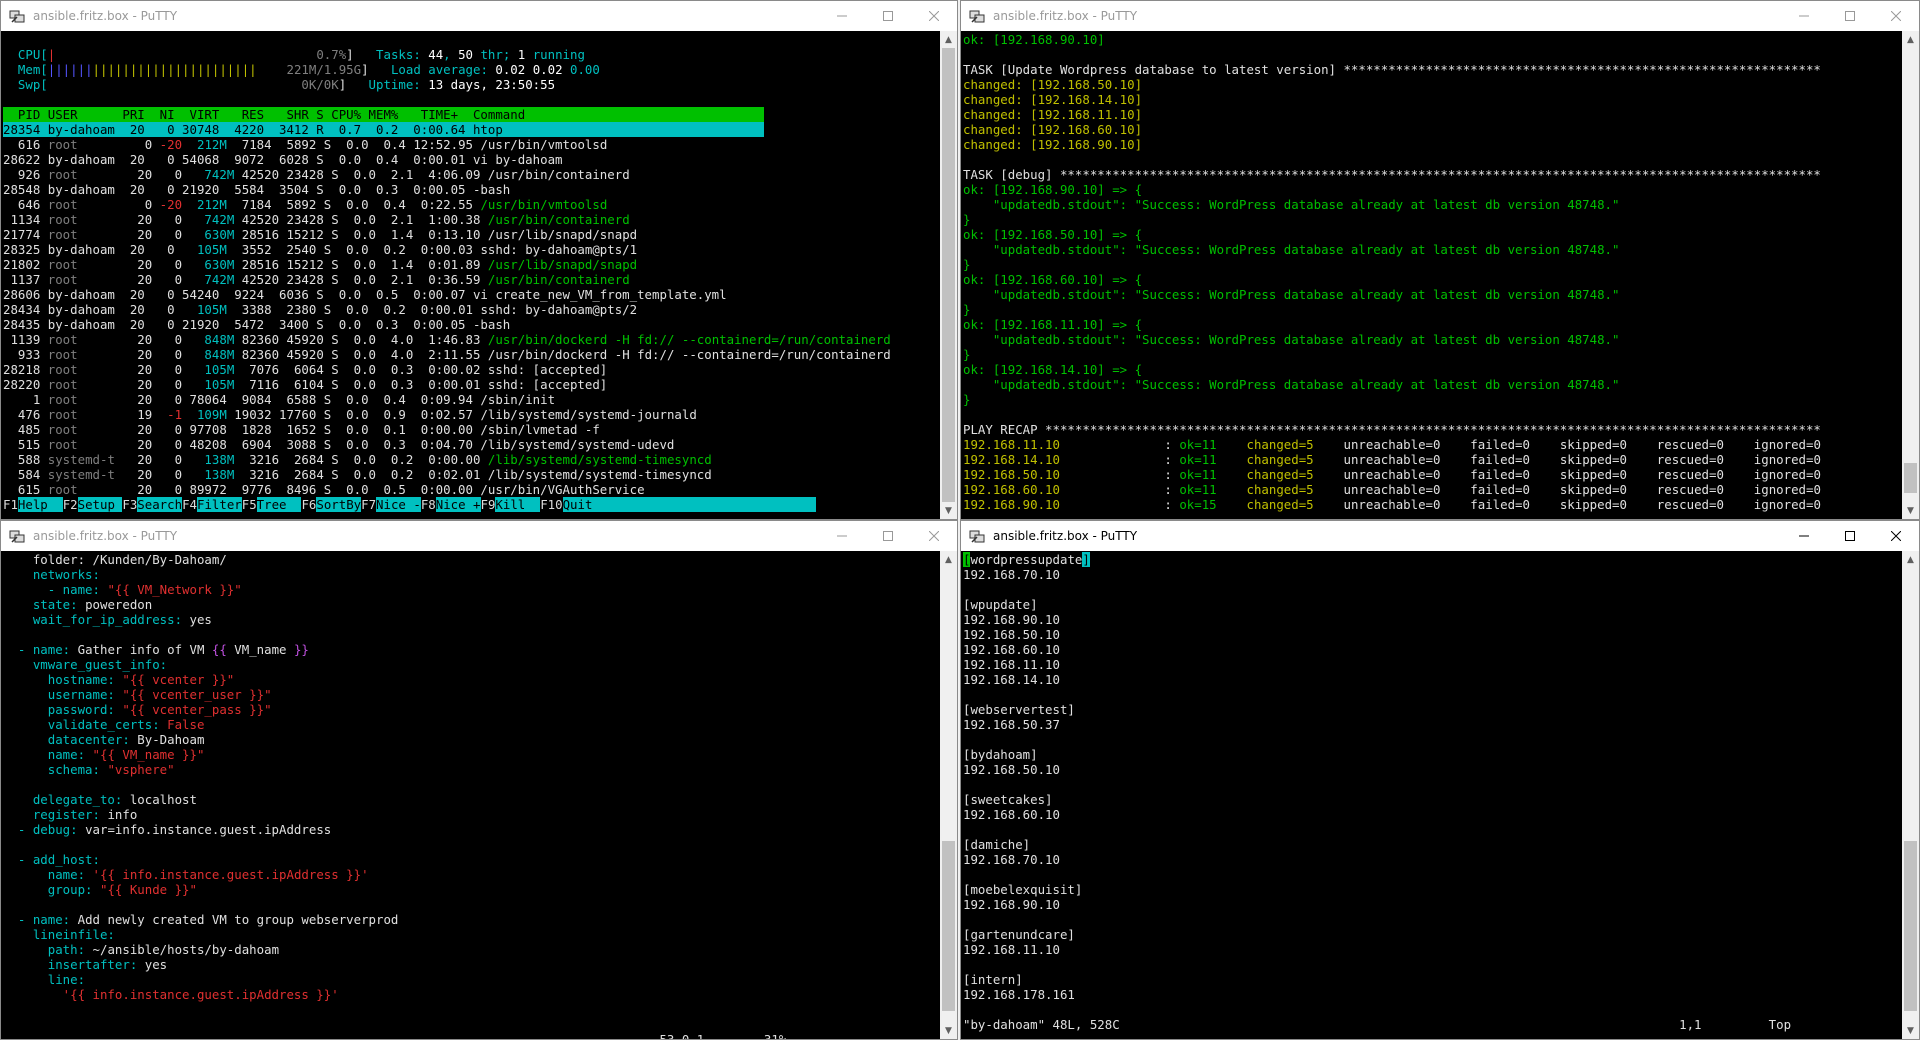 This screenshot has width=1920, height=1040. What do you see at coordinates (1280, 474) in the screenshot?
I see `terminal-text-segment: changed=5` at bounding box center [1280, 474].